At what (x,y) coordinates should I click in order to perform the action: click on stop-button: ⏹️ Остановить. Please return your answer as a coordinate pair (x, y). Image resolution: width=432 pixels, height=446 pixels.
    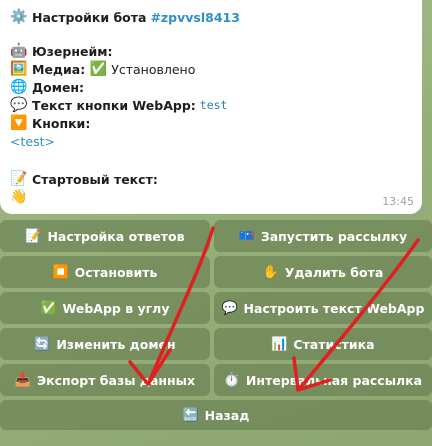
    Looking at the image, I should click on (105, 272).